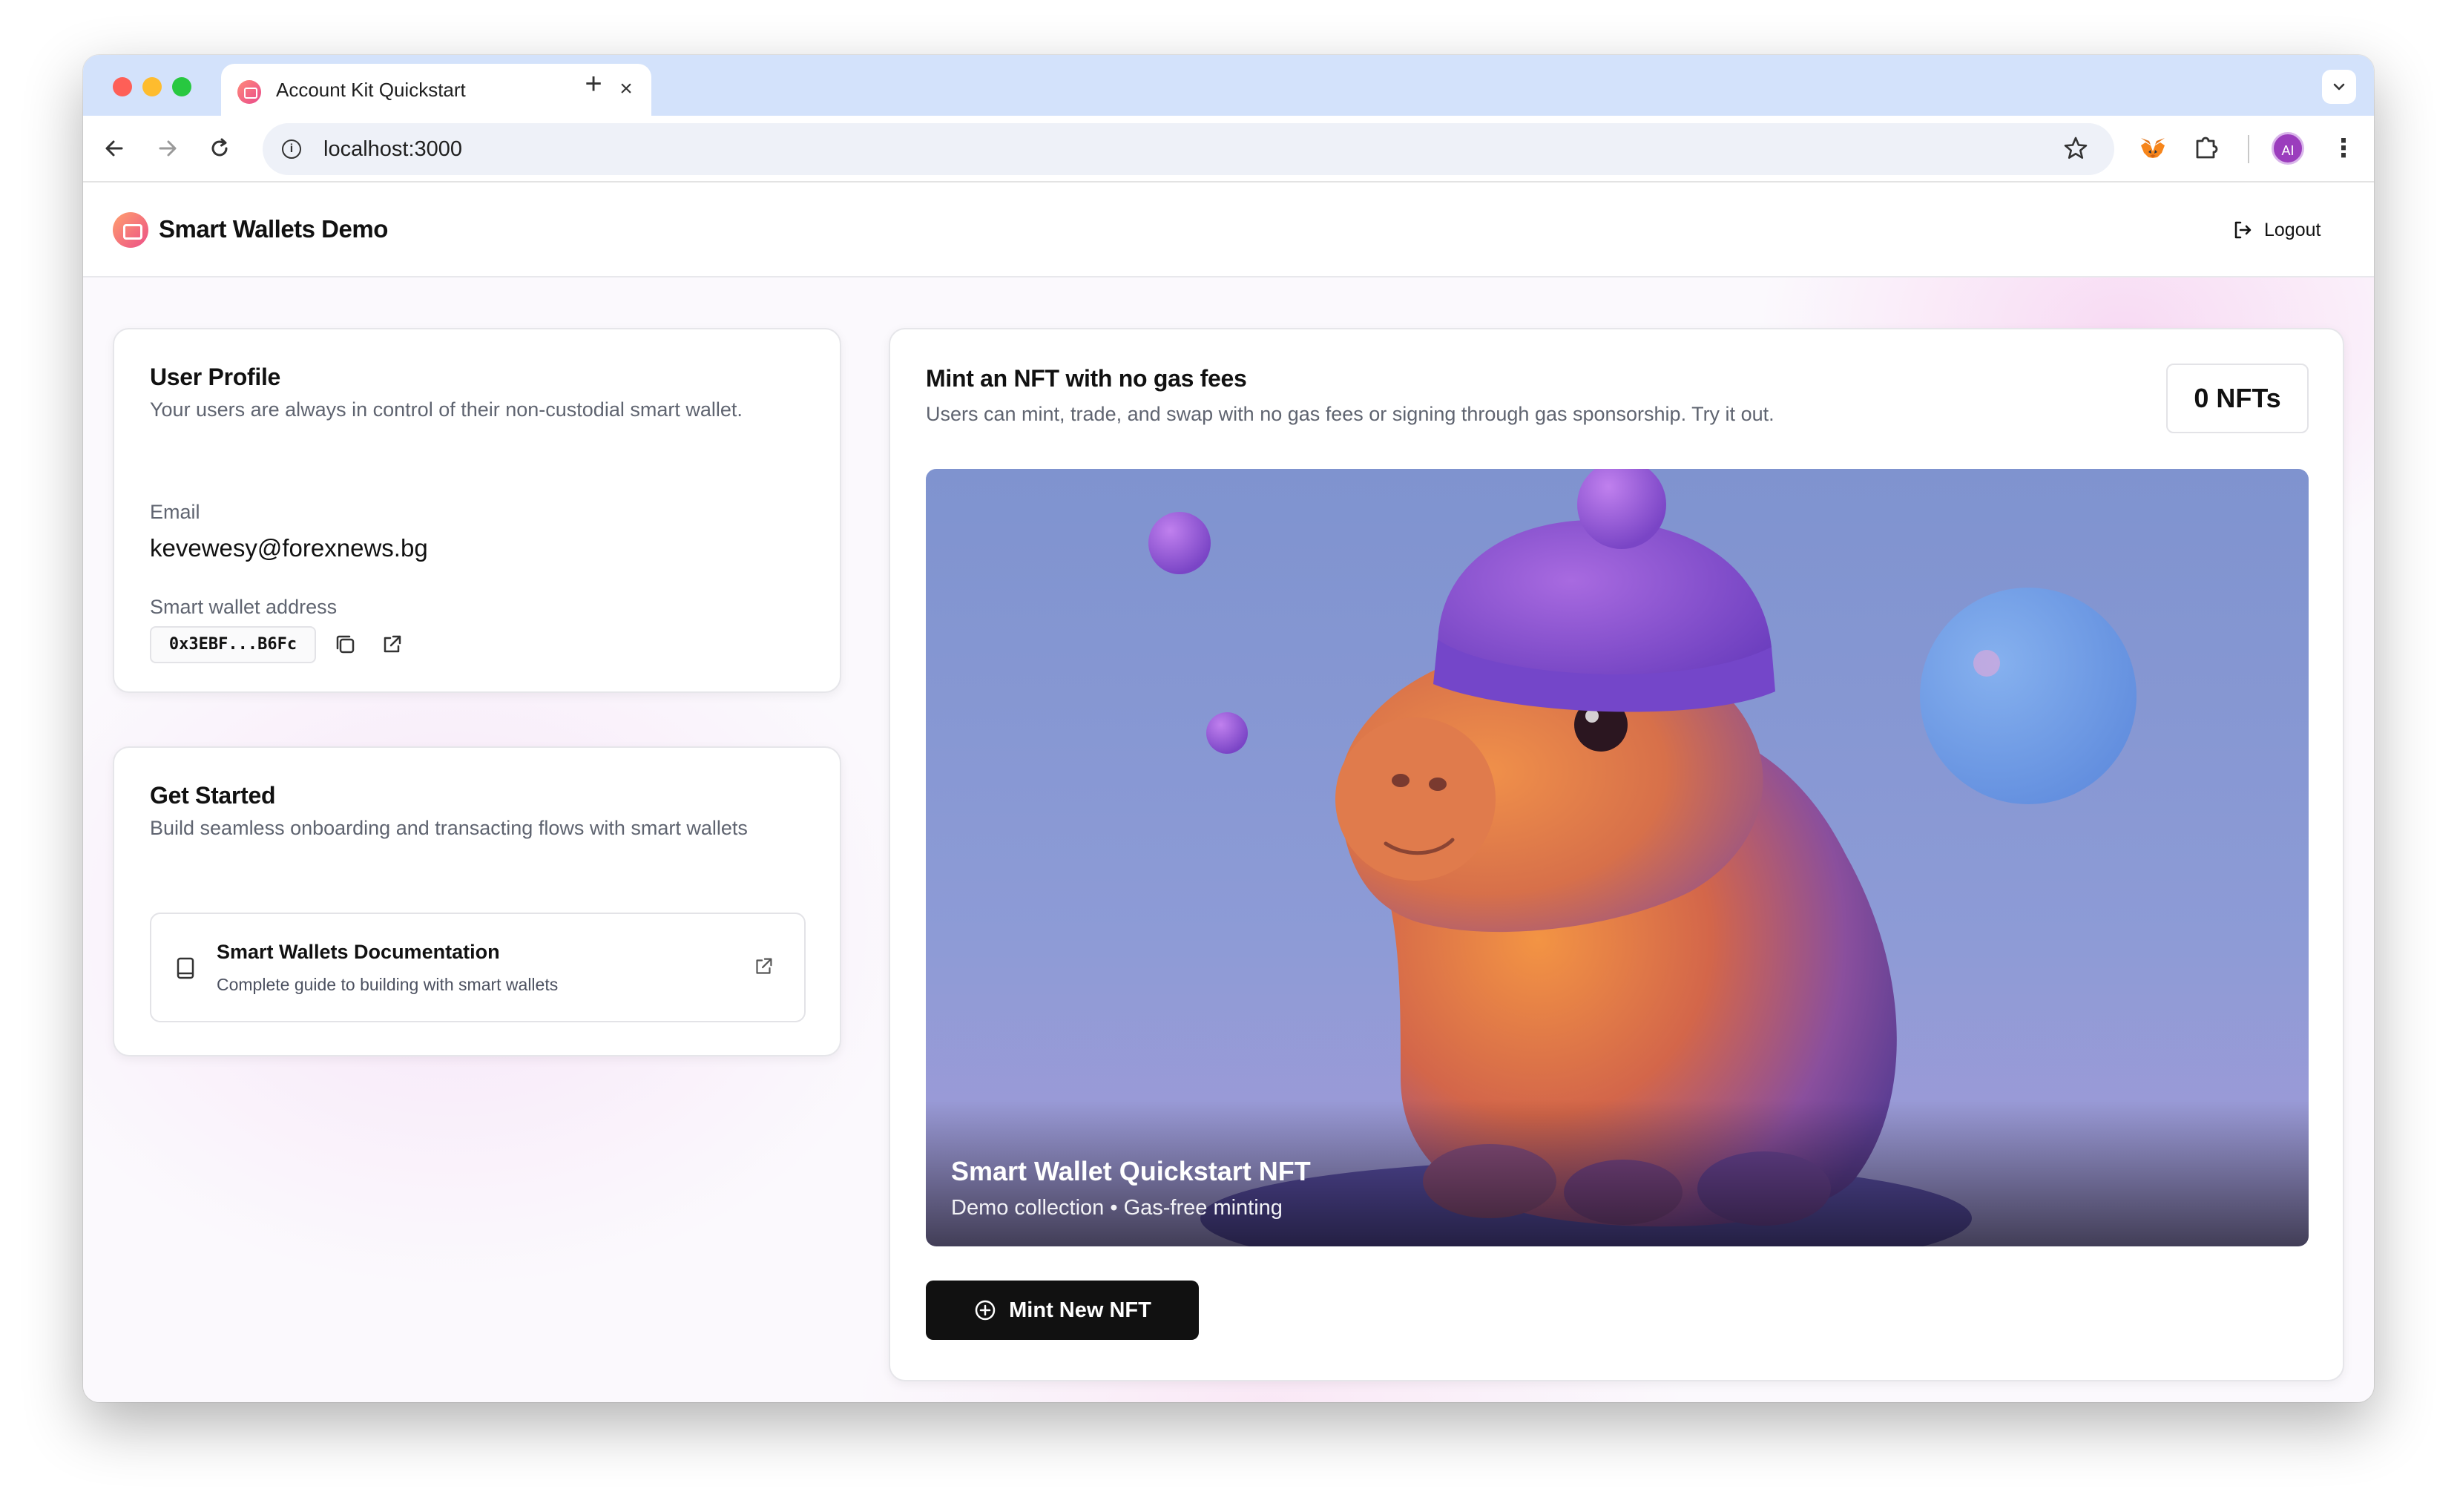 The height and width of the screenshot is (1512, 2457). What do you see at coordinates (593, 84) in the screenshot?
I see `new-tab-icon: +` at bounding box center [593, 84].